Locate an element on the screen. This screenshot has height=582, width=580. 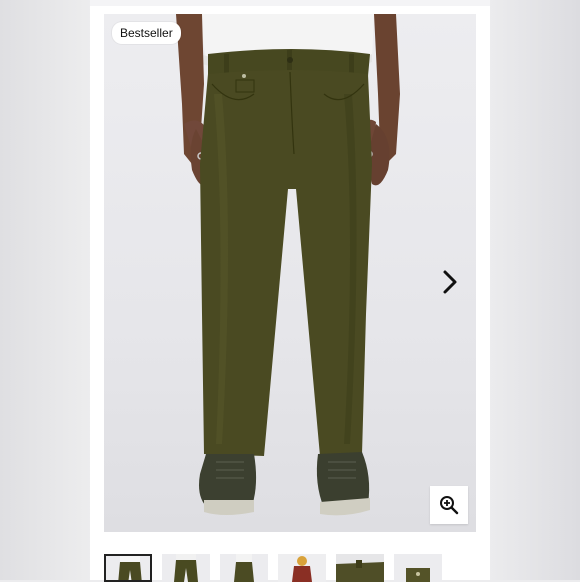
zoom-in-icon is located at coordinates (449, 505).